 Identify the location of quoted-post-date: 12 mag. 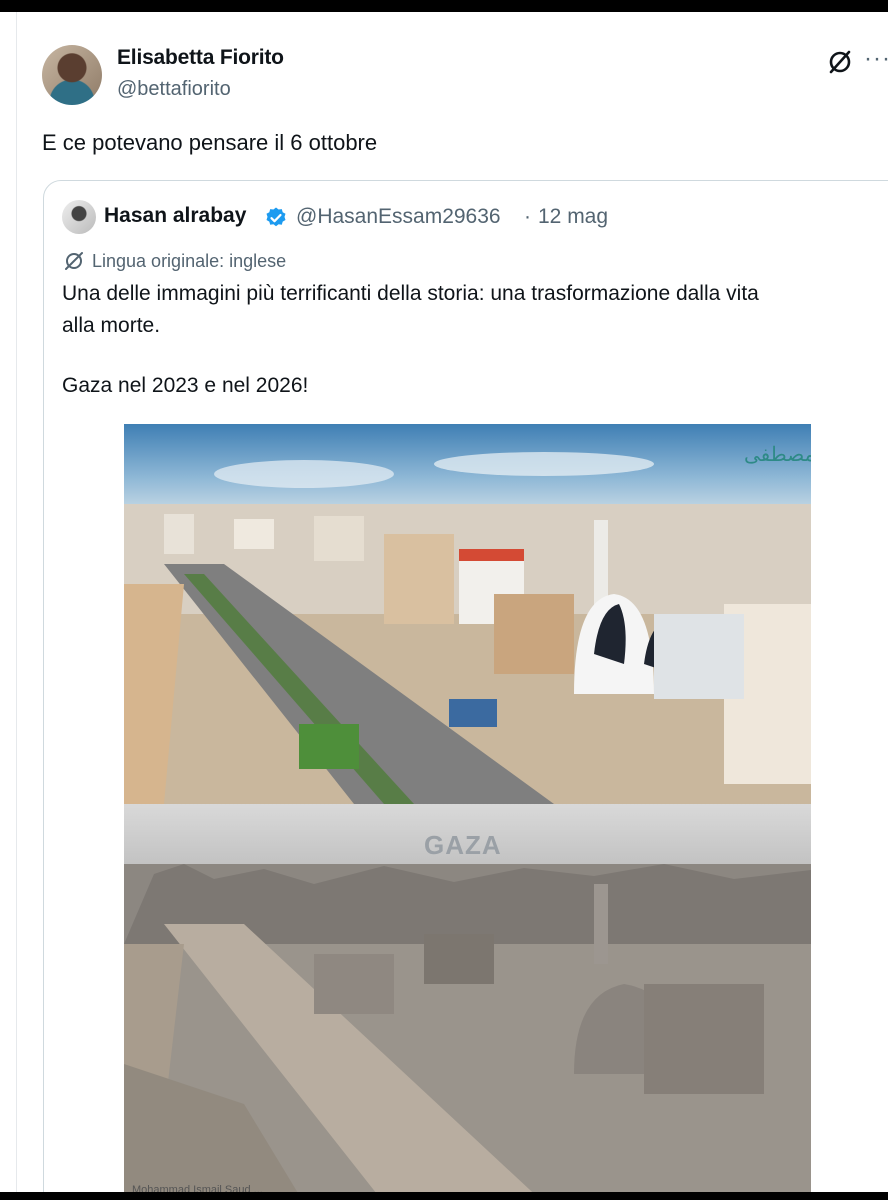
(573, 217).